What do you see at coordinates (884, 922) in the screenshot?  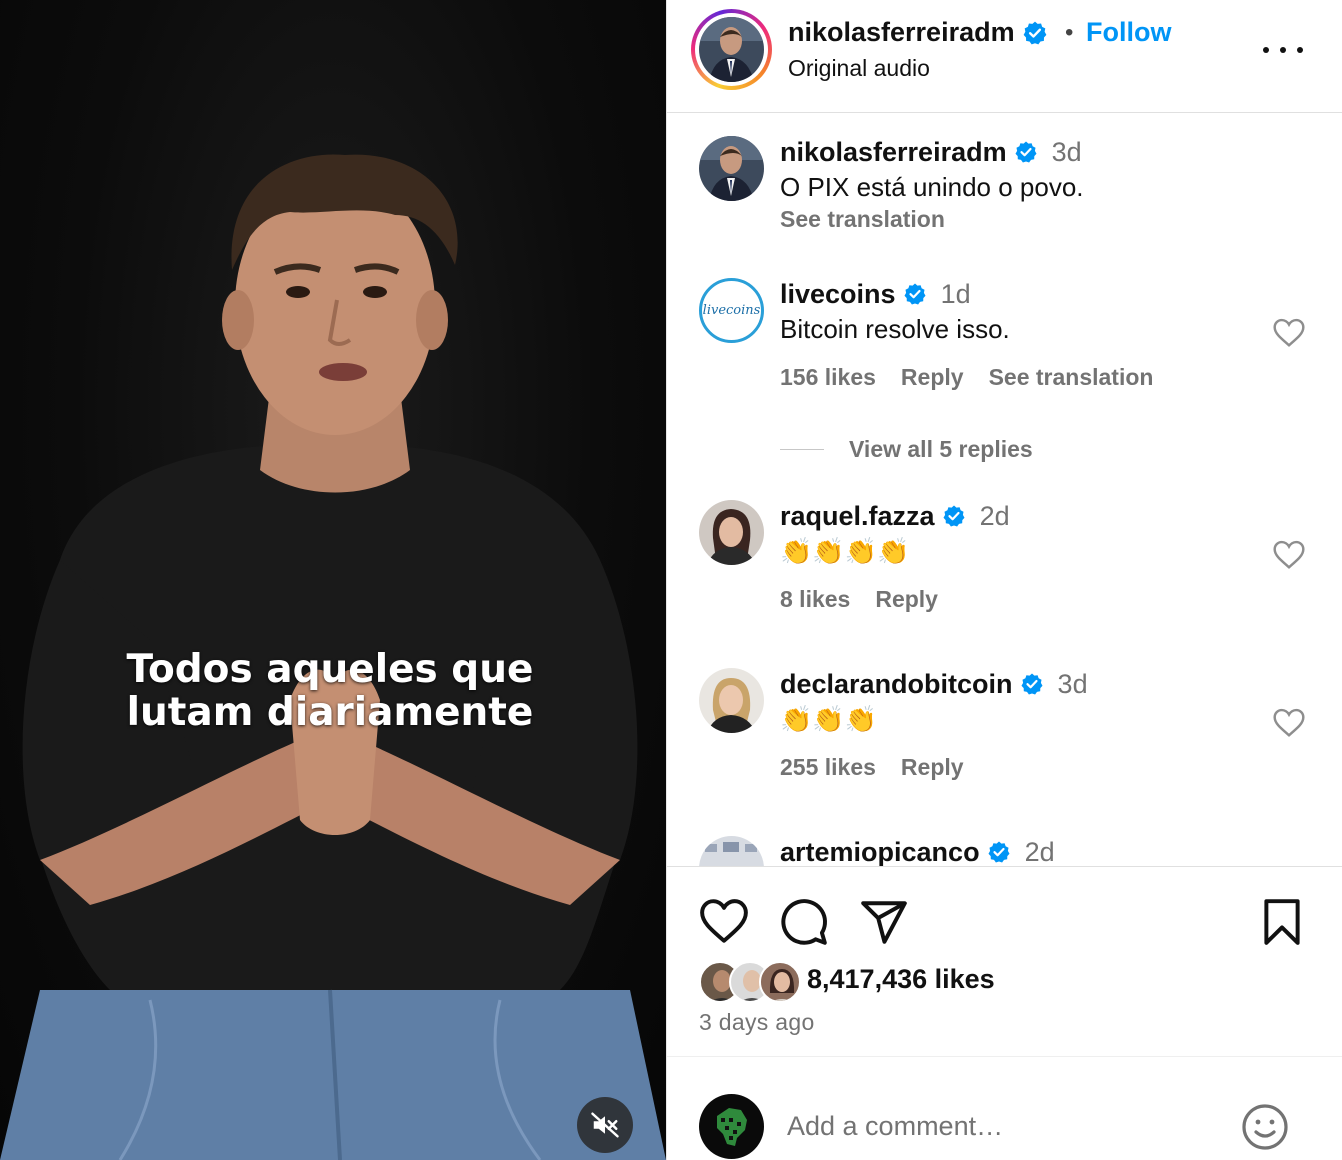 I see `send-icon` at bounding box center [884, 922].